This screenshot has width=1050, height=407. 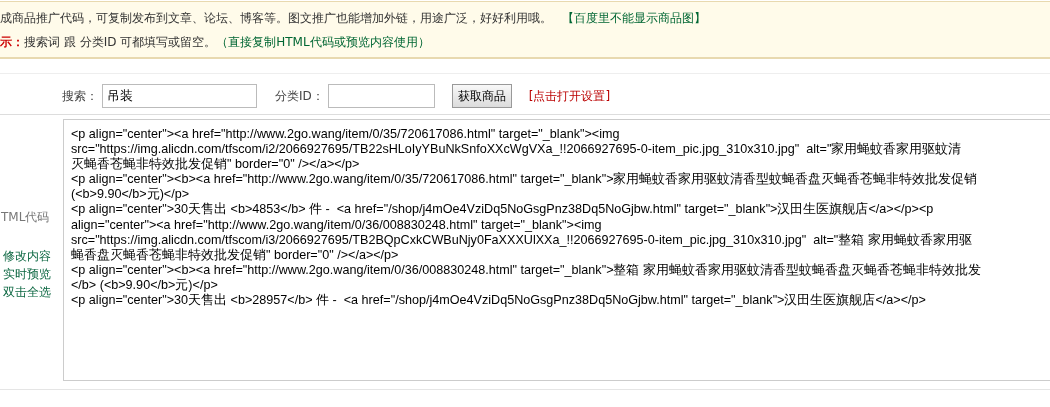 What do you see at coordinates (27, 292) in the screenshot?
I see `action-link: 双击全选` at bounding box center [27, 292].